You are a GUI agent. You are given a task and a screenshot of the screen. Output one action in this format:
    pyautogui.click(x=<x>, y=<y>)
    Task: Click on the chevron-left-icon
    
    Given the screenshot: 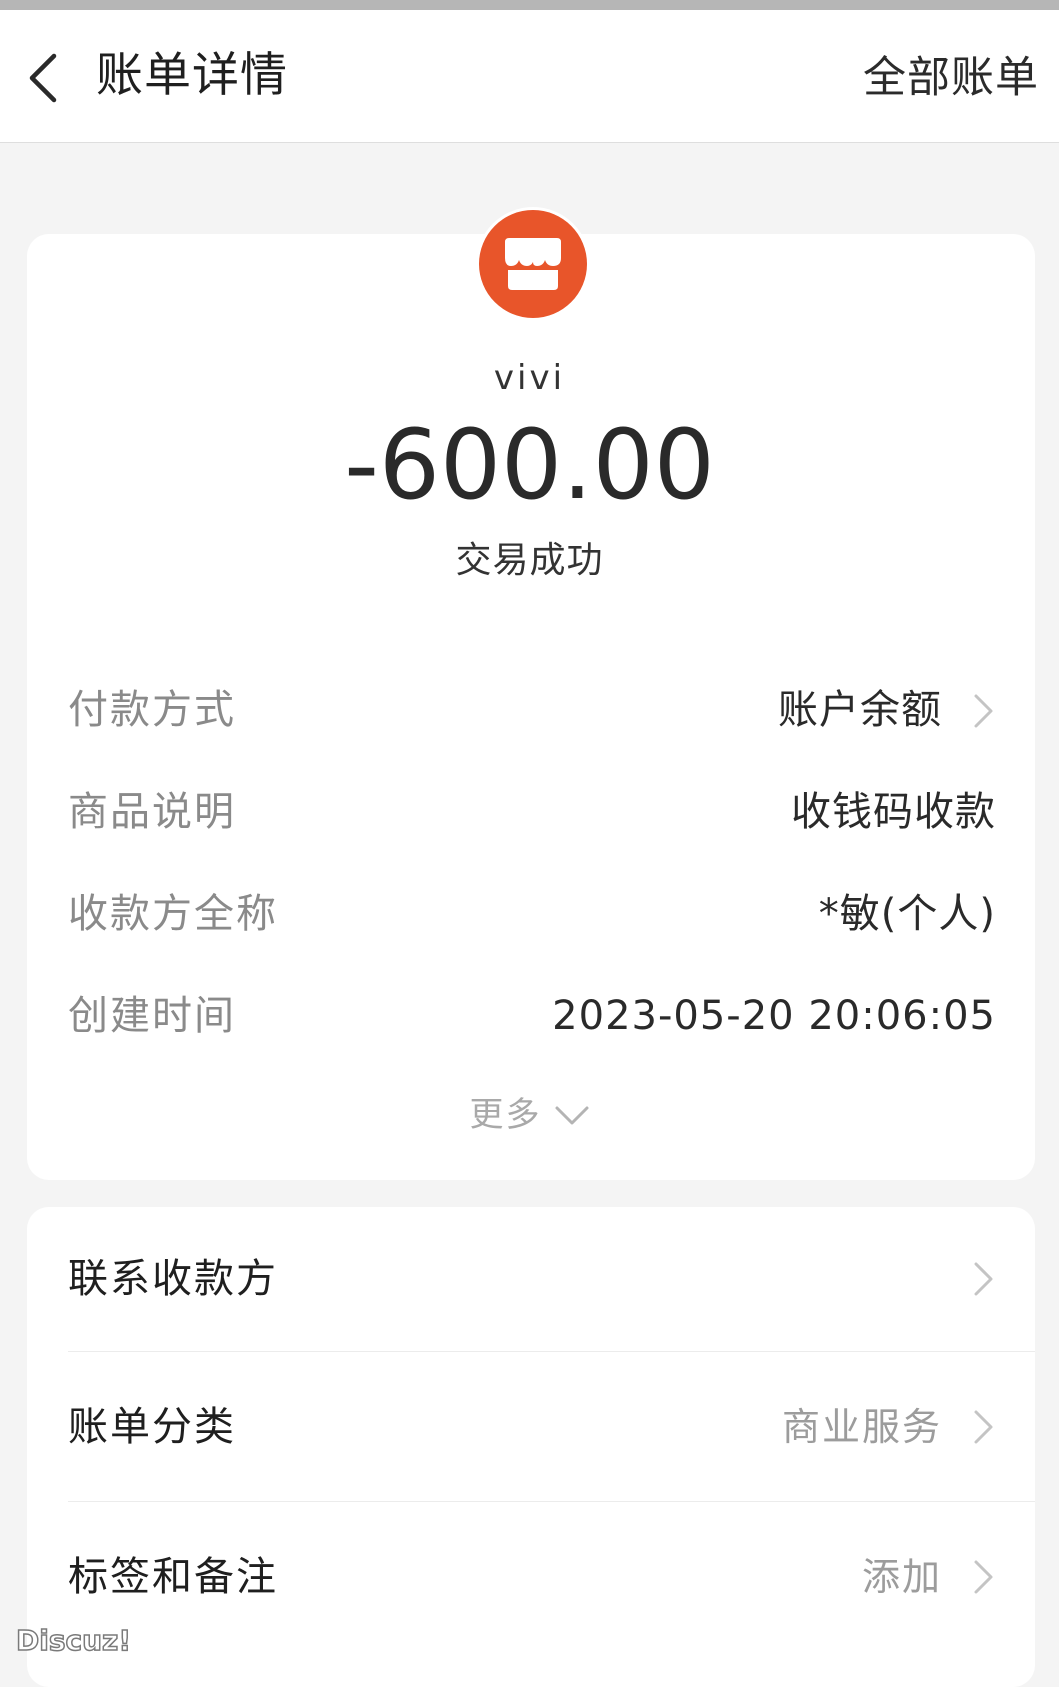 What is the action you would take?
    pyautogui.click(x=43, y=78)
    